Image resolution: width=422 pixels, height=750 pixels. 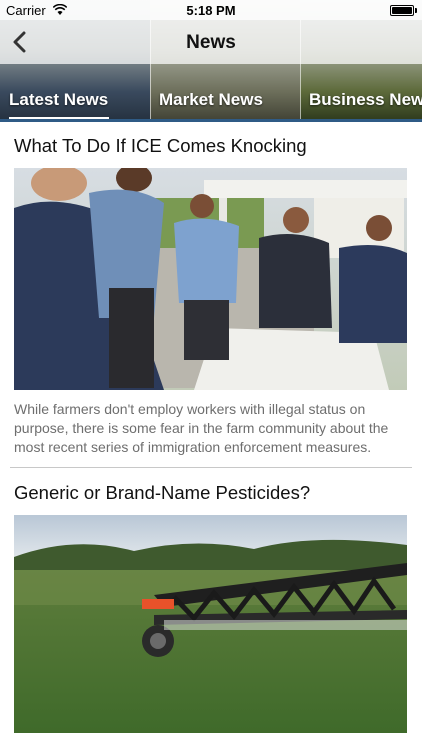 I want to click on article-title: Generic or Brand-Name Pesticides?, so click(x=211, y=493).